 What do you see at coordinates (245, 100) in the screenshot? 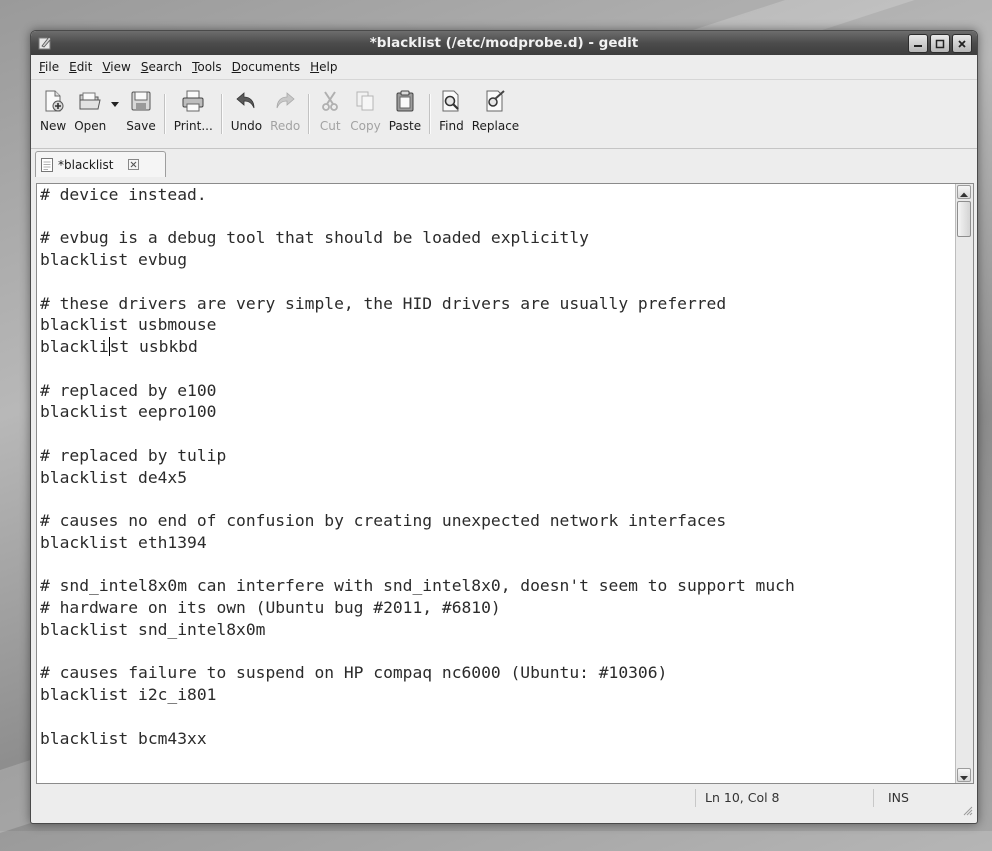
I see `undo-icon` at bounding box center [245, 100].